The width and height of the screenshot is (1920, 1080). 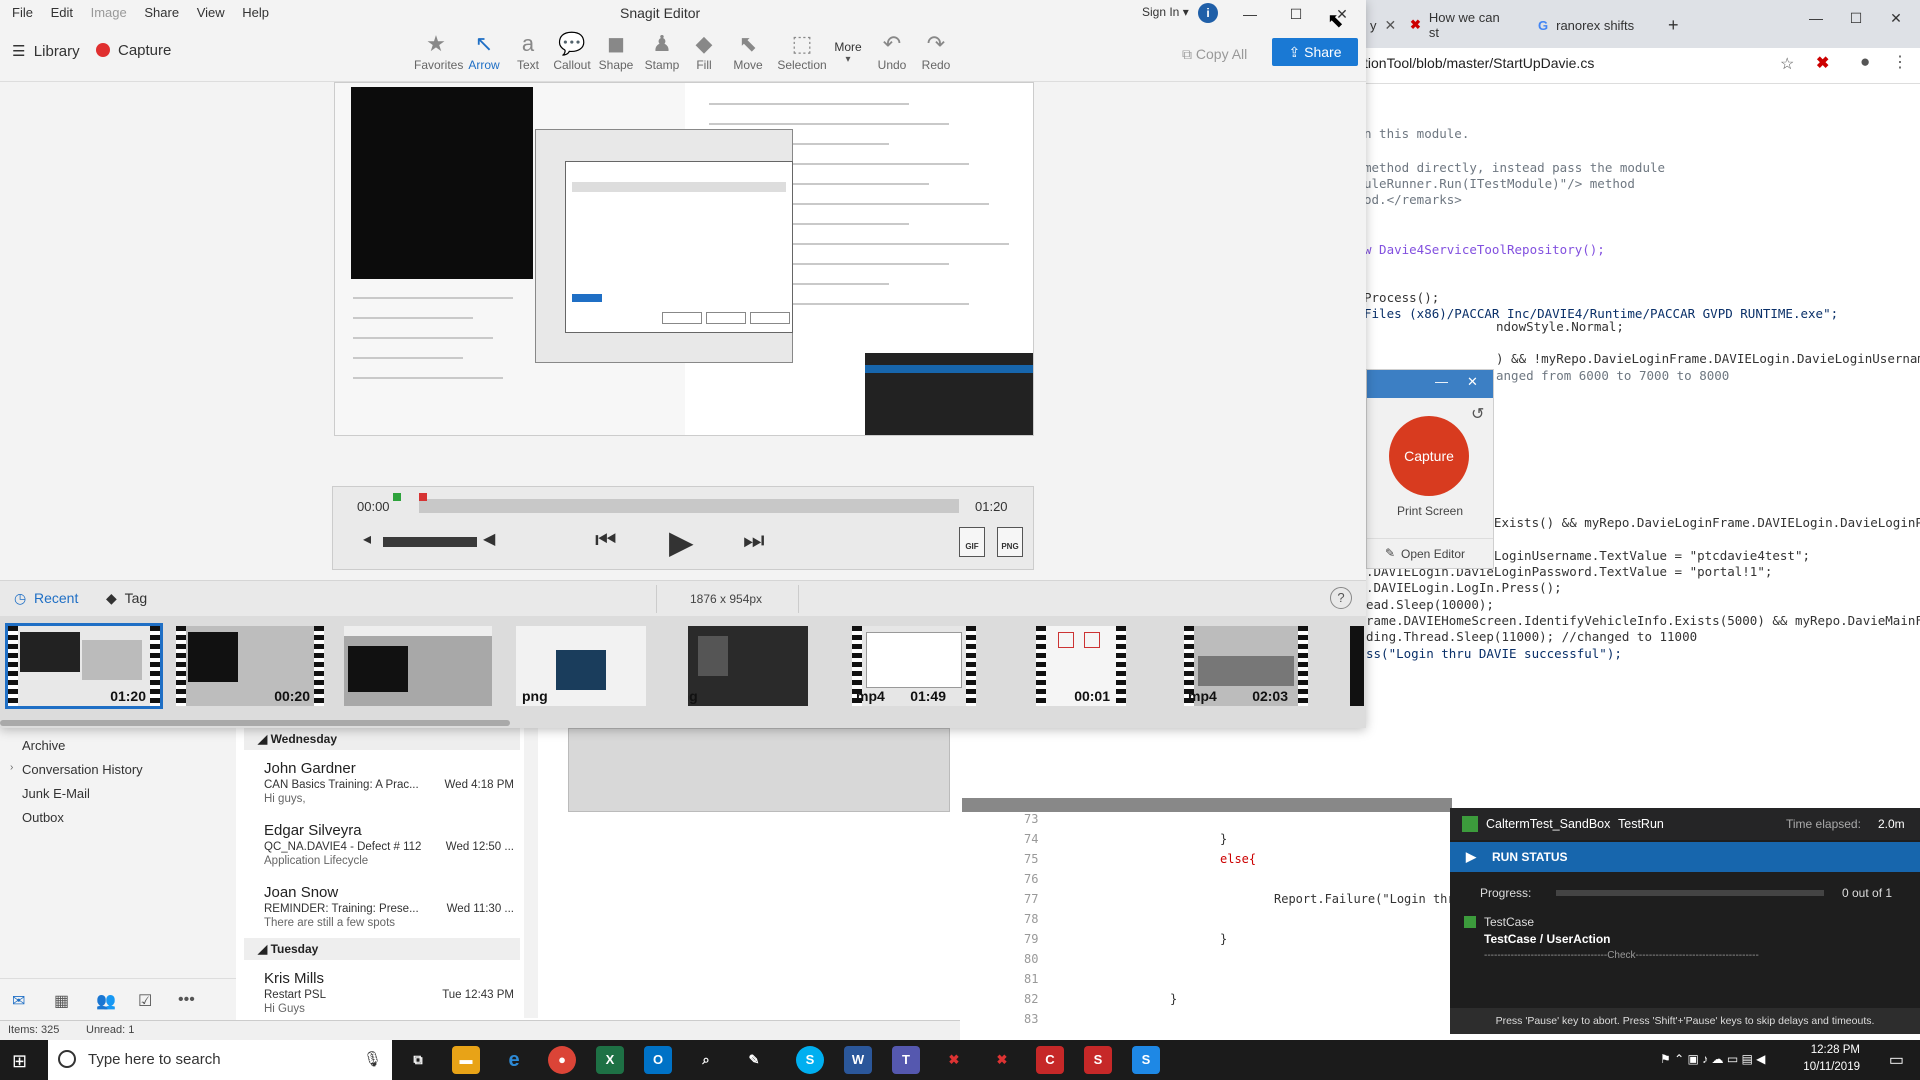 What do you see at coordinates (43, 817) in the screenshot?
I see `folder-outbox: Outbox` at bounding box center [43, 817].